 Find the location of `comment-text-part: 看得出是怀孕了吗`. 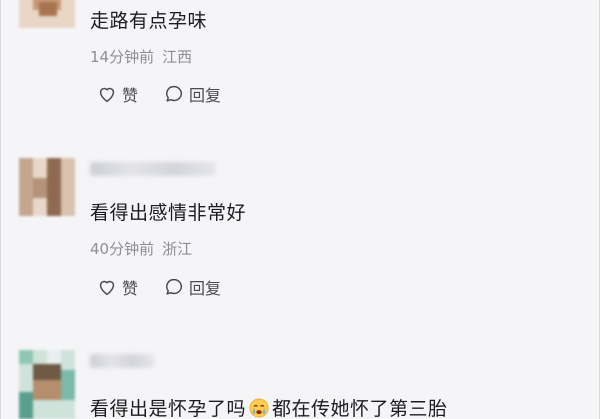

comment-text-part: 看得出是怀孕了吗 is located at coordinates (168, 408).